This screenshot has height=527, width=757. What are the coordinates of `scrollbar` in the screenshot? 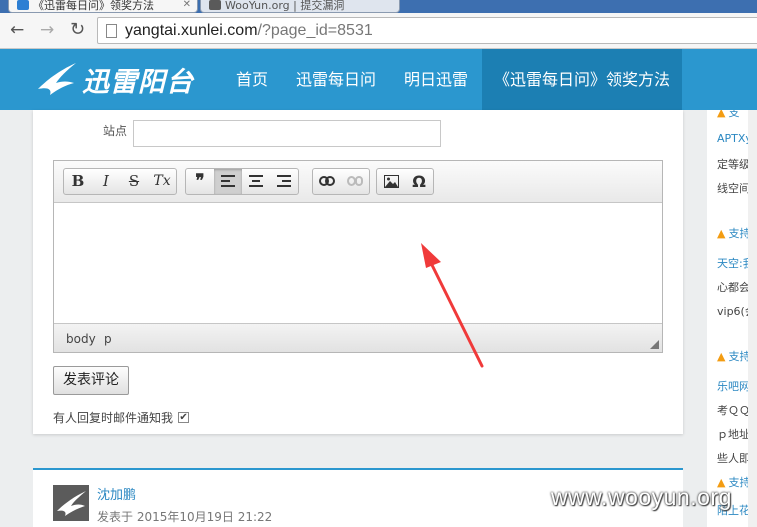 It's located at (752, 318).